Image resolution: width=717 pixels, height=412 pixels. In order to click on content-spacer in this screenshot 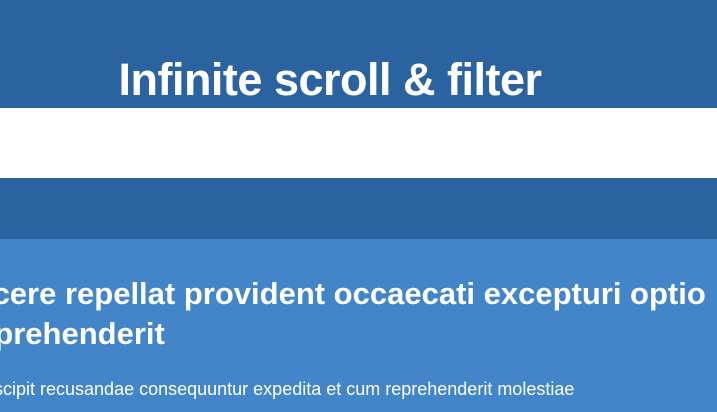, I will do `click(358, 208)`.